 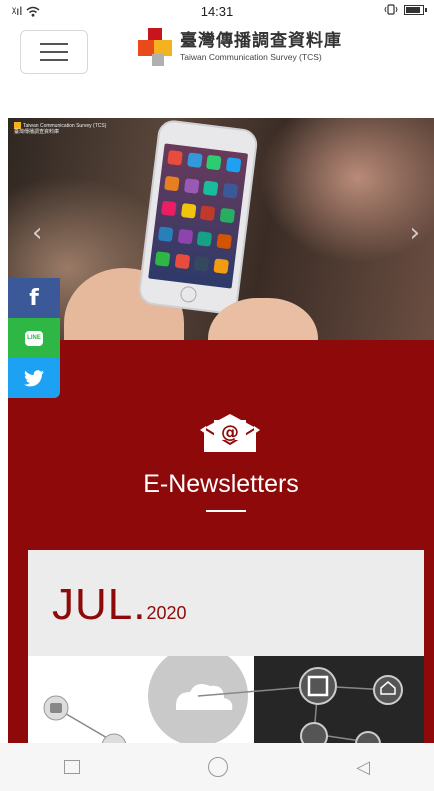 What do you see at coordinates (391, 9) in the screenshot?
I see `vibrate-icon` at bounding box center [391, 9].